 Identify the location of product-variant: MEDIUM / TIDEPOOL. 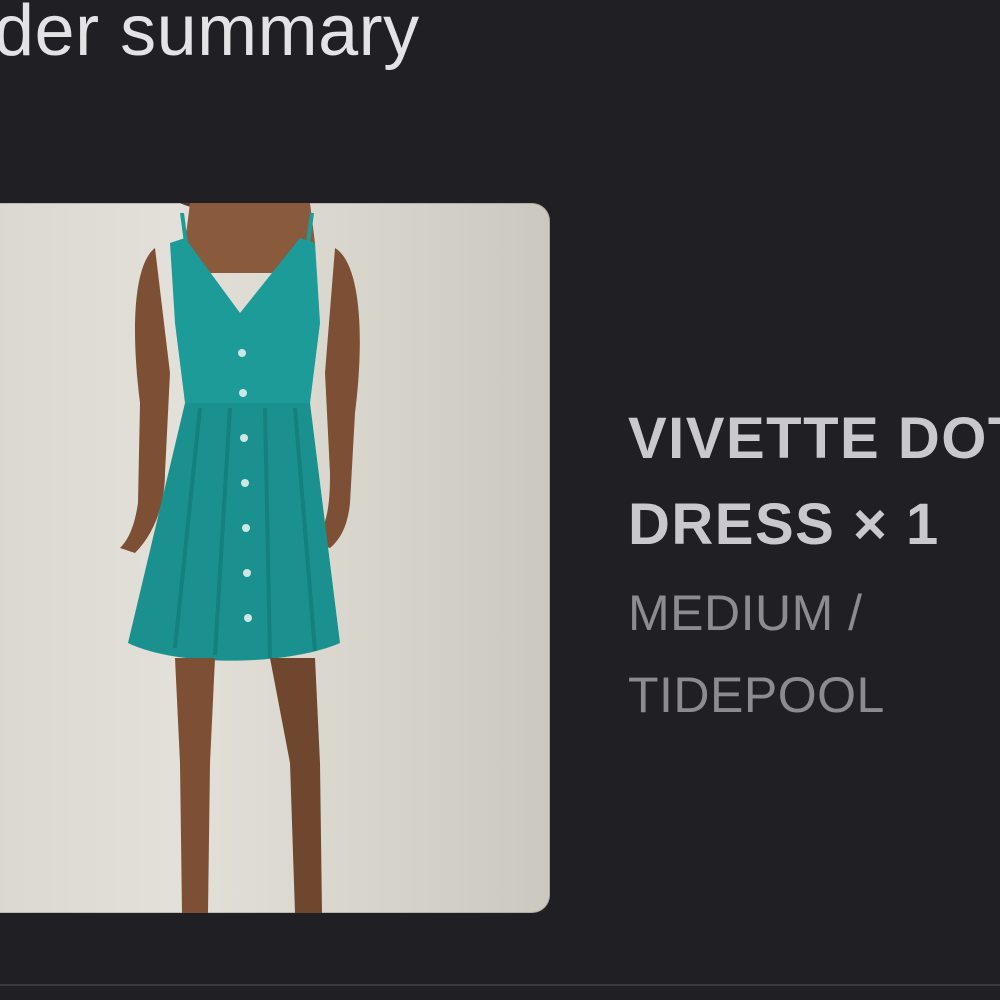
(814, 654).